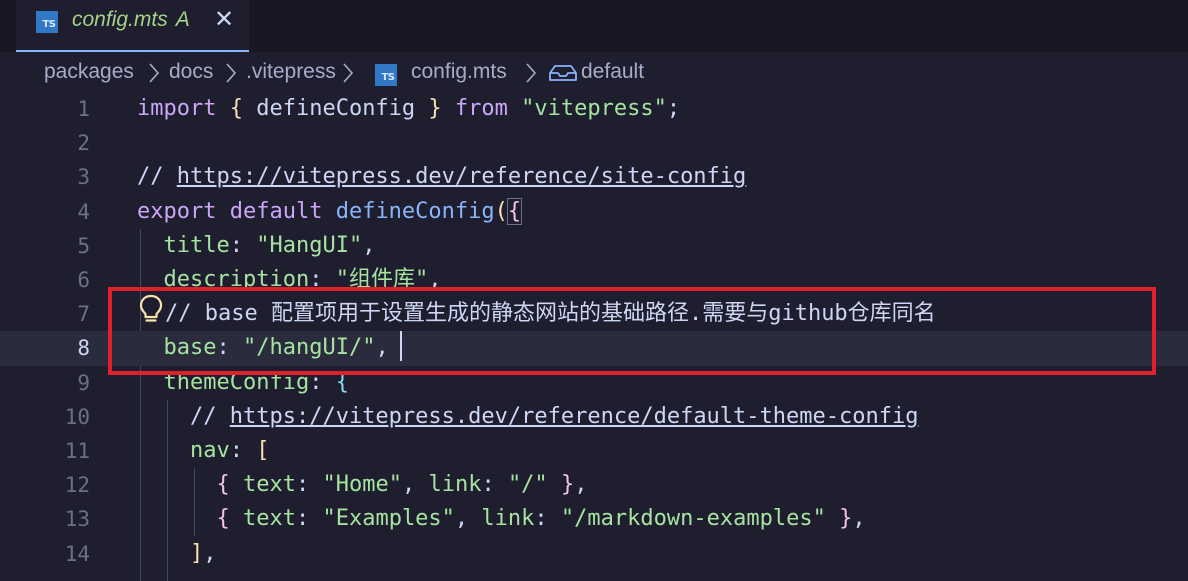 Image resolution: width=1188 pixels, height=581 pixels. I want to click on code-text: nav: [, so click(229, 450).